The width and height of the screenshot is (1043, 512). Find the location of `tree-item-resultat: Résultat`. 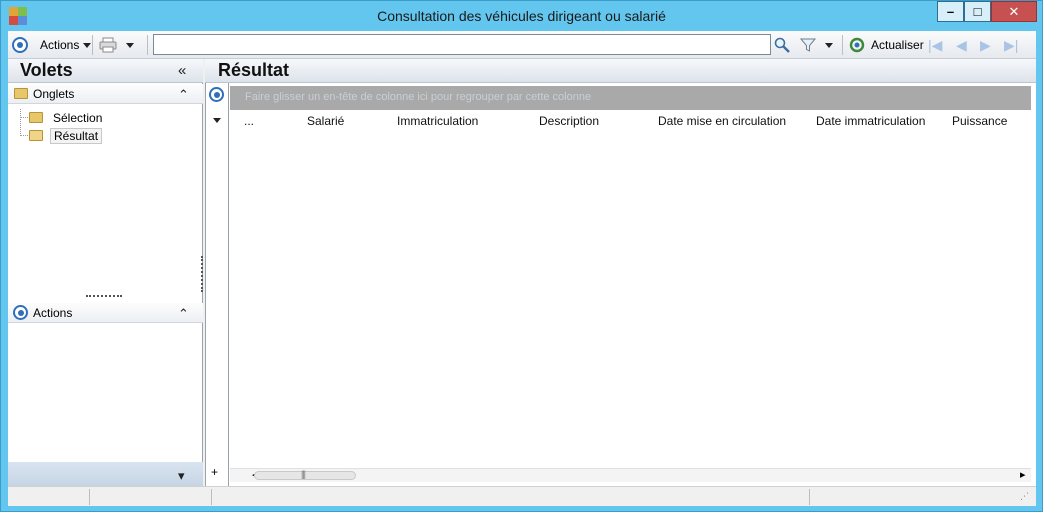

tree-item-resultat: Résultat is located at coordinates (66, 135).